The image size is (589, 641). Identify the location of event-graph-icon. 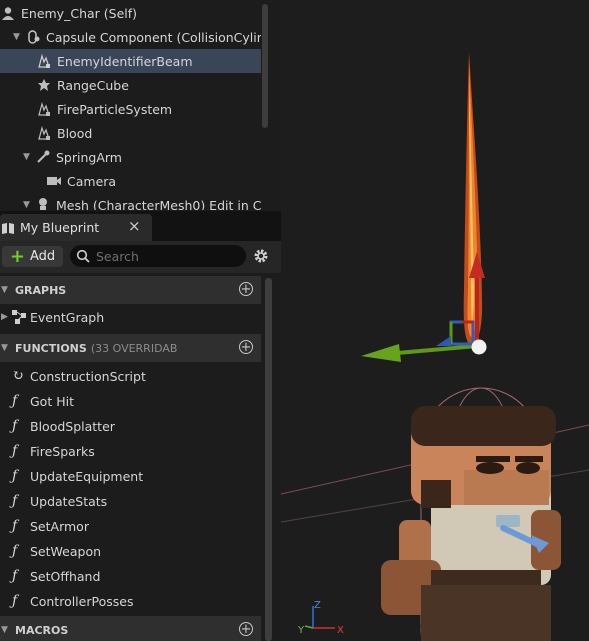
(19, 317).